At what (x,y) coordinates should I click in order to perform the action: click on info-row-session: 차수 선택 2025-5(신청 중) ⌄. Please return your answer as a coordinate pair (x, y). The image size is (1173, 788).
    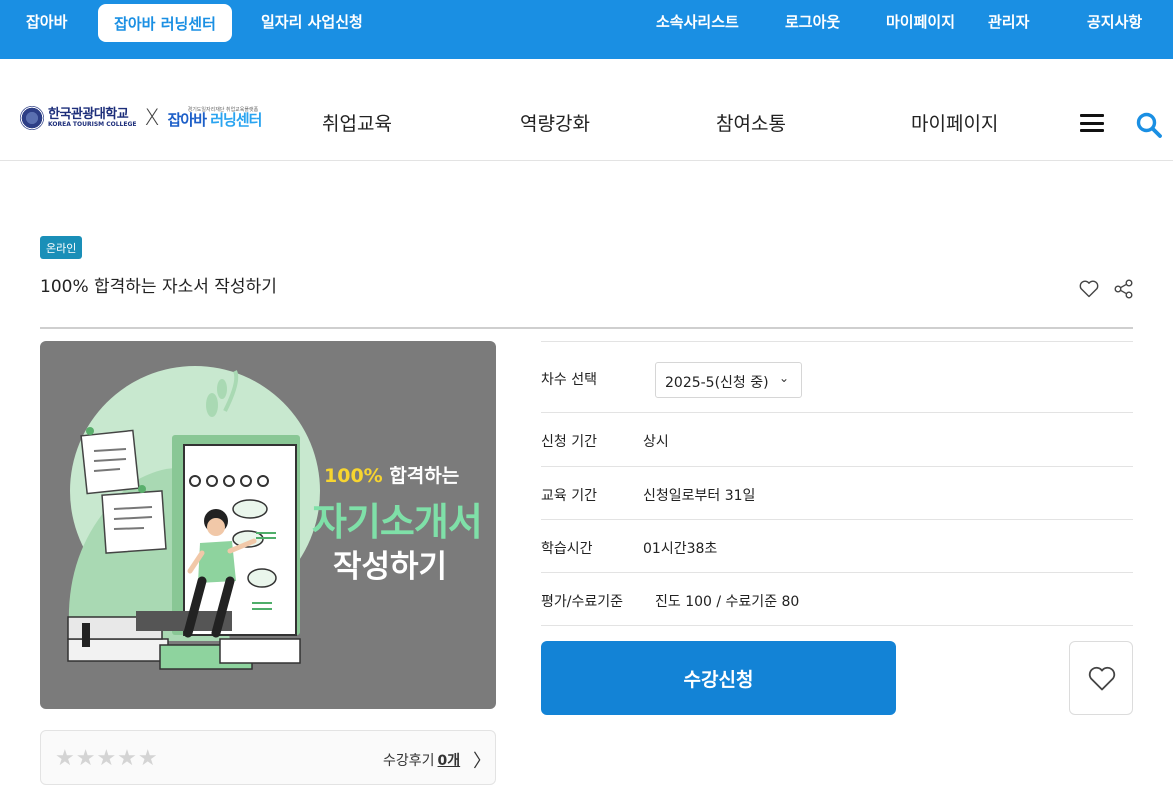
    Looking at the image, I should click on (837, 377).